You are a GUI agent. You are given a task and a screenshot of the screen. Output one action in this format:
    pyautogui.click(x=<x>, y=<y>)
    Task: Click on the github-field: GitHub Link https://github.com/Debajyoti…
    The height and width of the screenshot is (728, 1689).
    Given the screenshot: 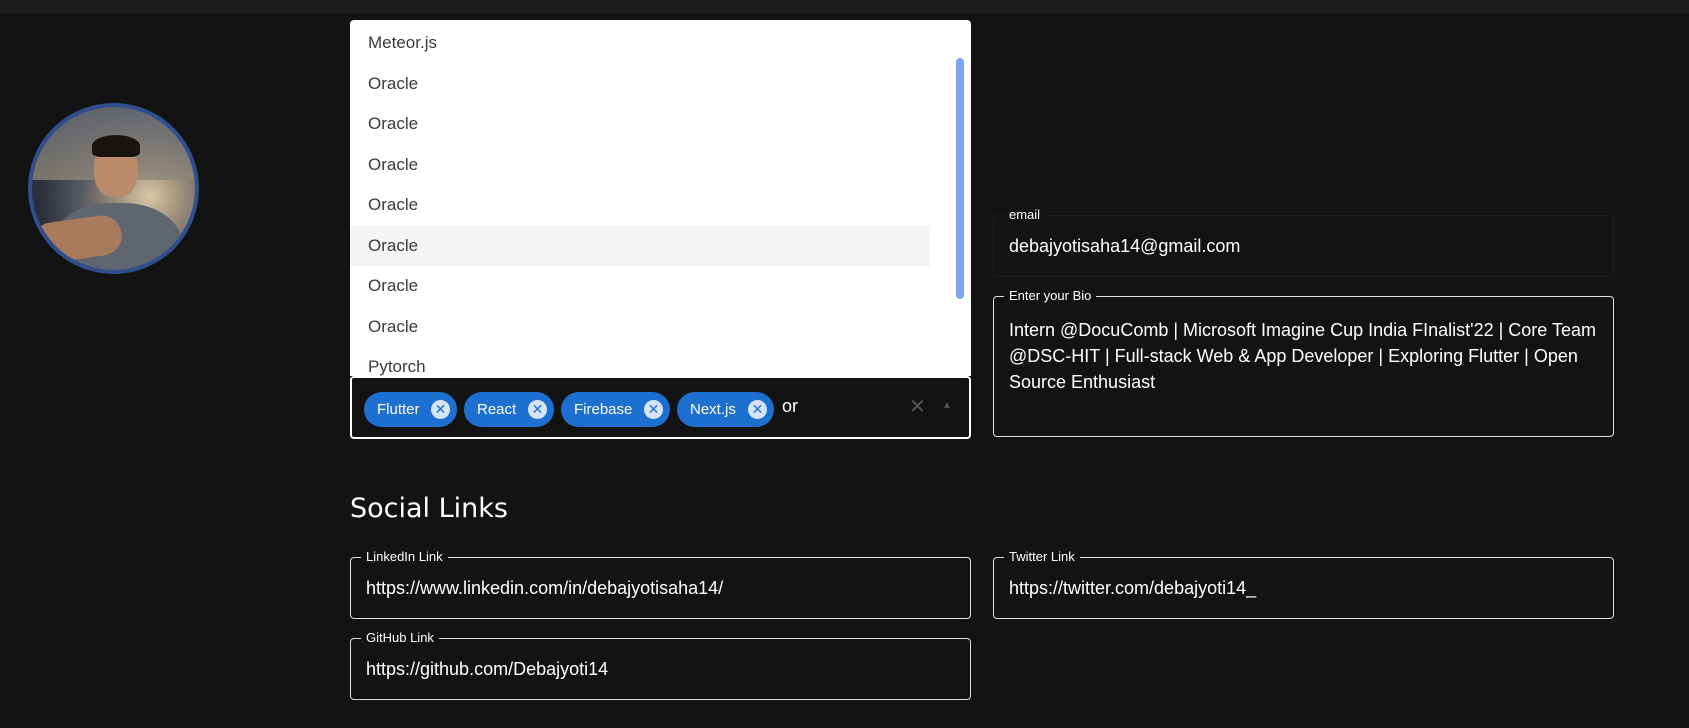 What is the action you would take?
    pyautogui.click(x=660, y=665)
    